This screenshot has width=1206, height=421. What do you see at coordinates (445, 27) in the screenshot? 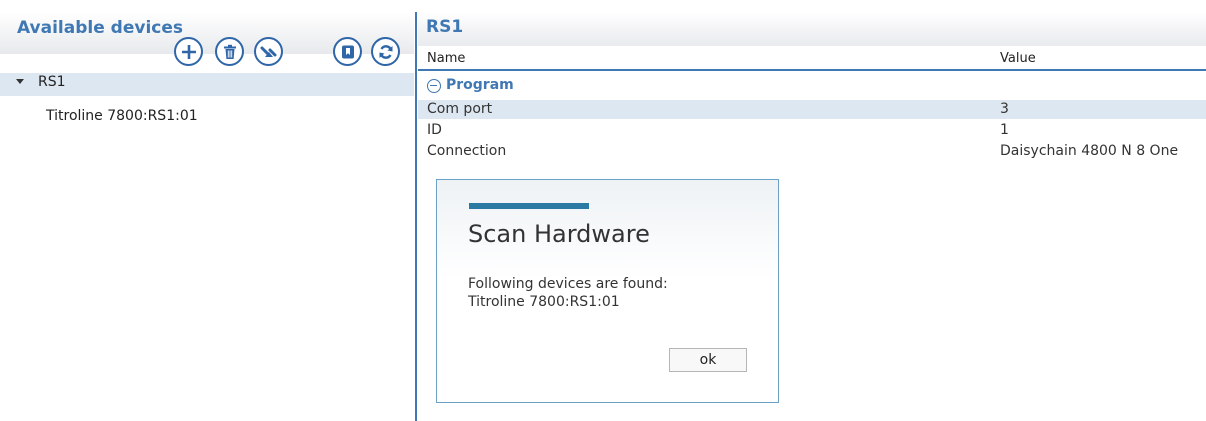
I see `properties-panel-title: RS1` at bounding box center [445, 27].